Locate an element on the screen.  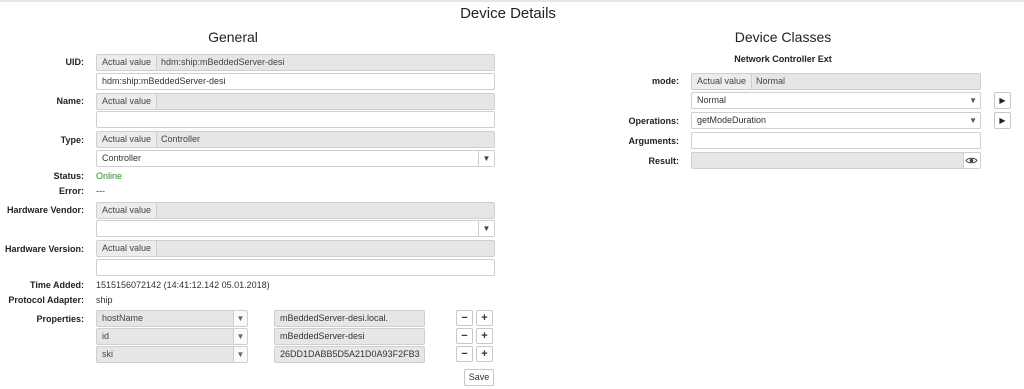
time-added-label: Time Added: is located at coordinates (56, 285).